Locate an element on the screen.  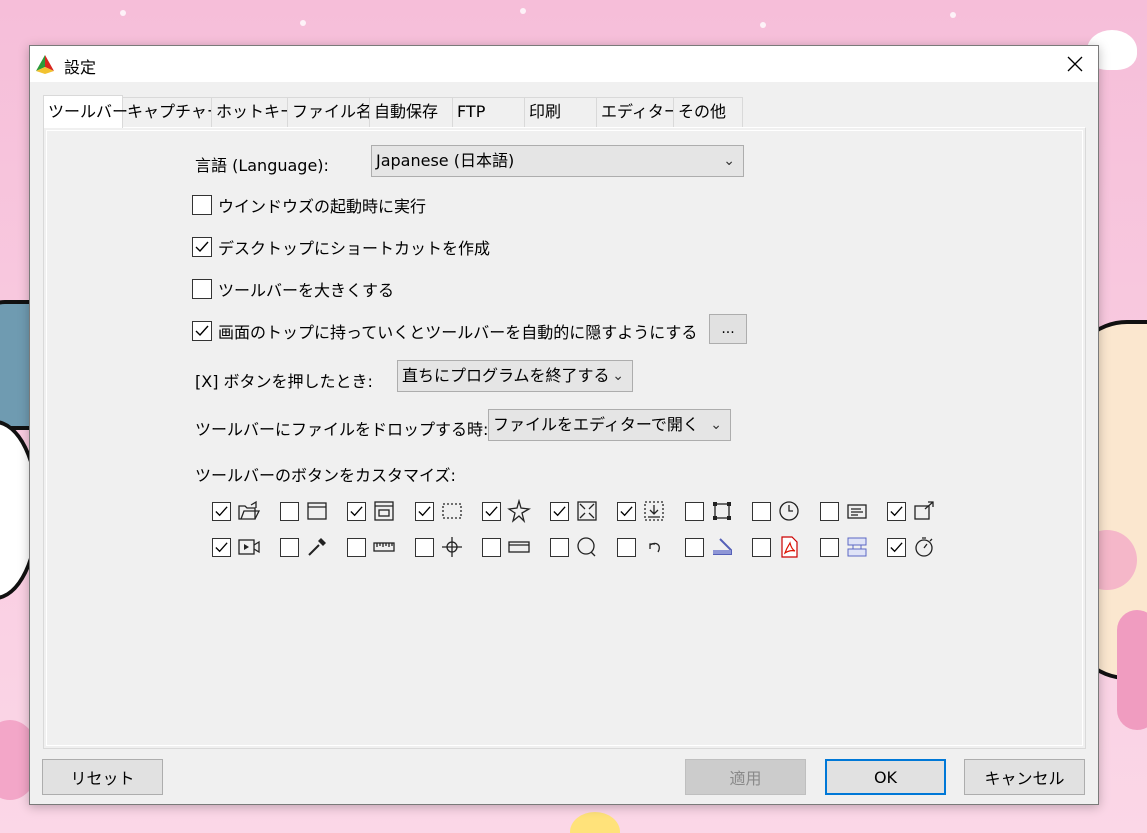
open-folder-icon is located at coordinates (249, 511).